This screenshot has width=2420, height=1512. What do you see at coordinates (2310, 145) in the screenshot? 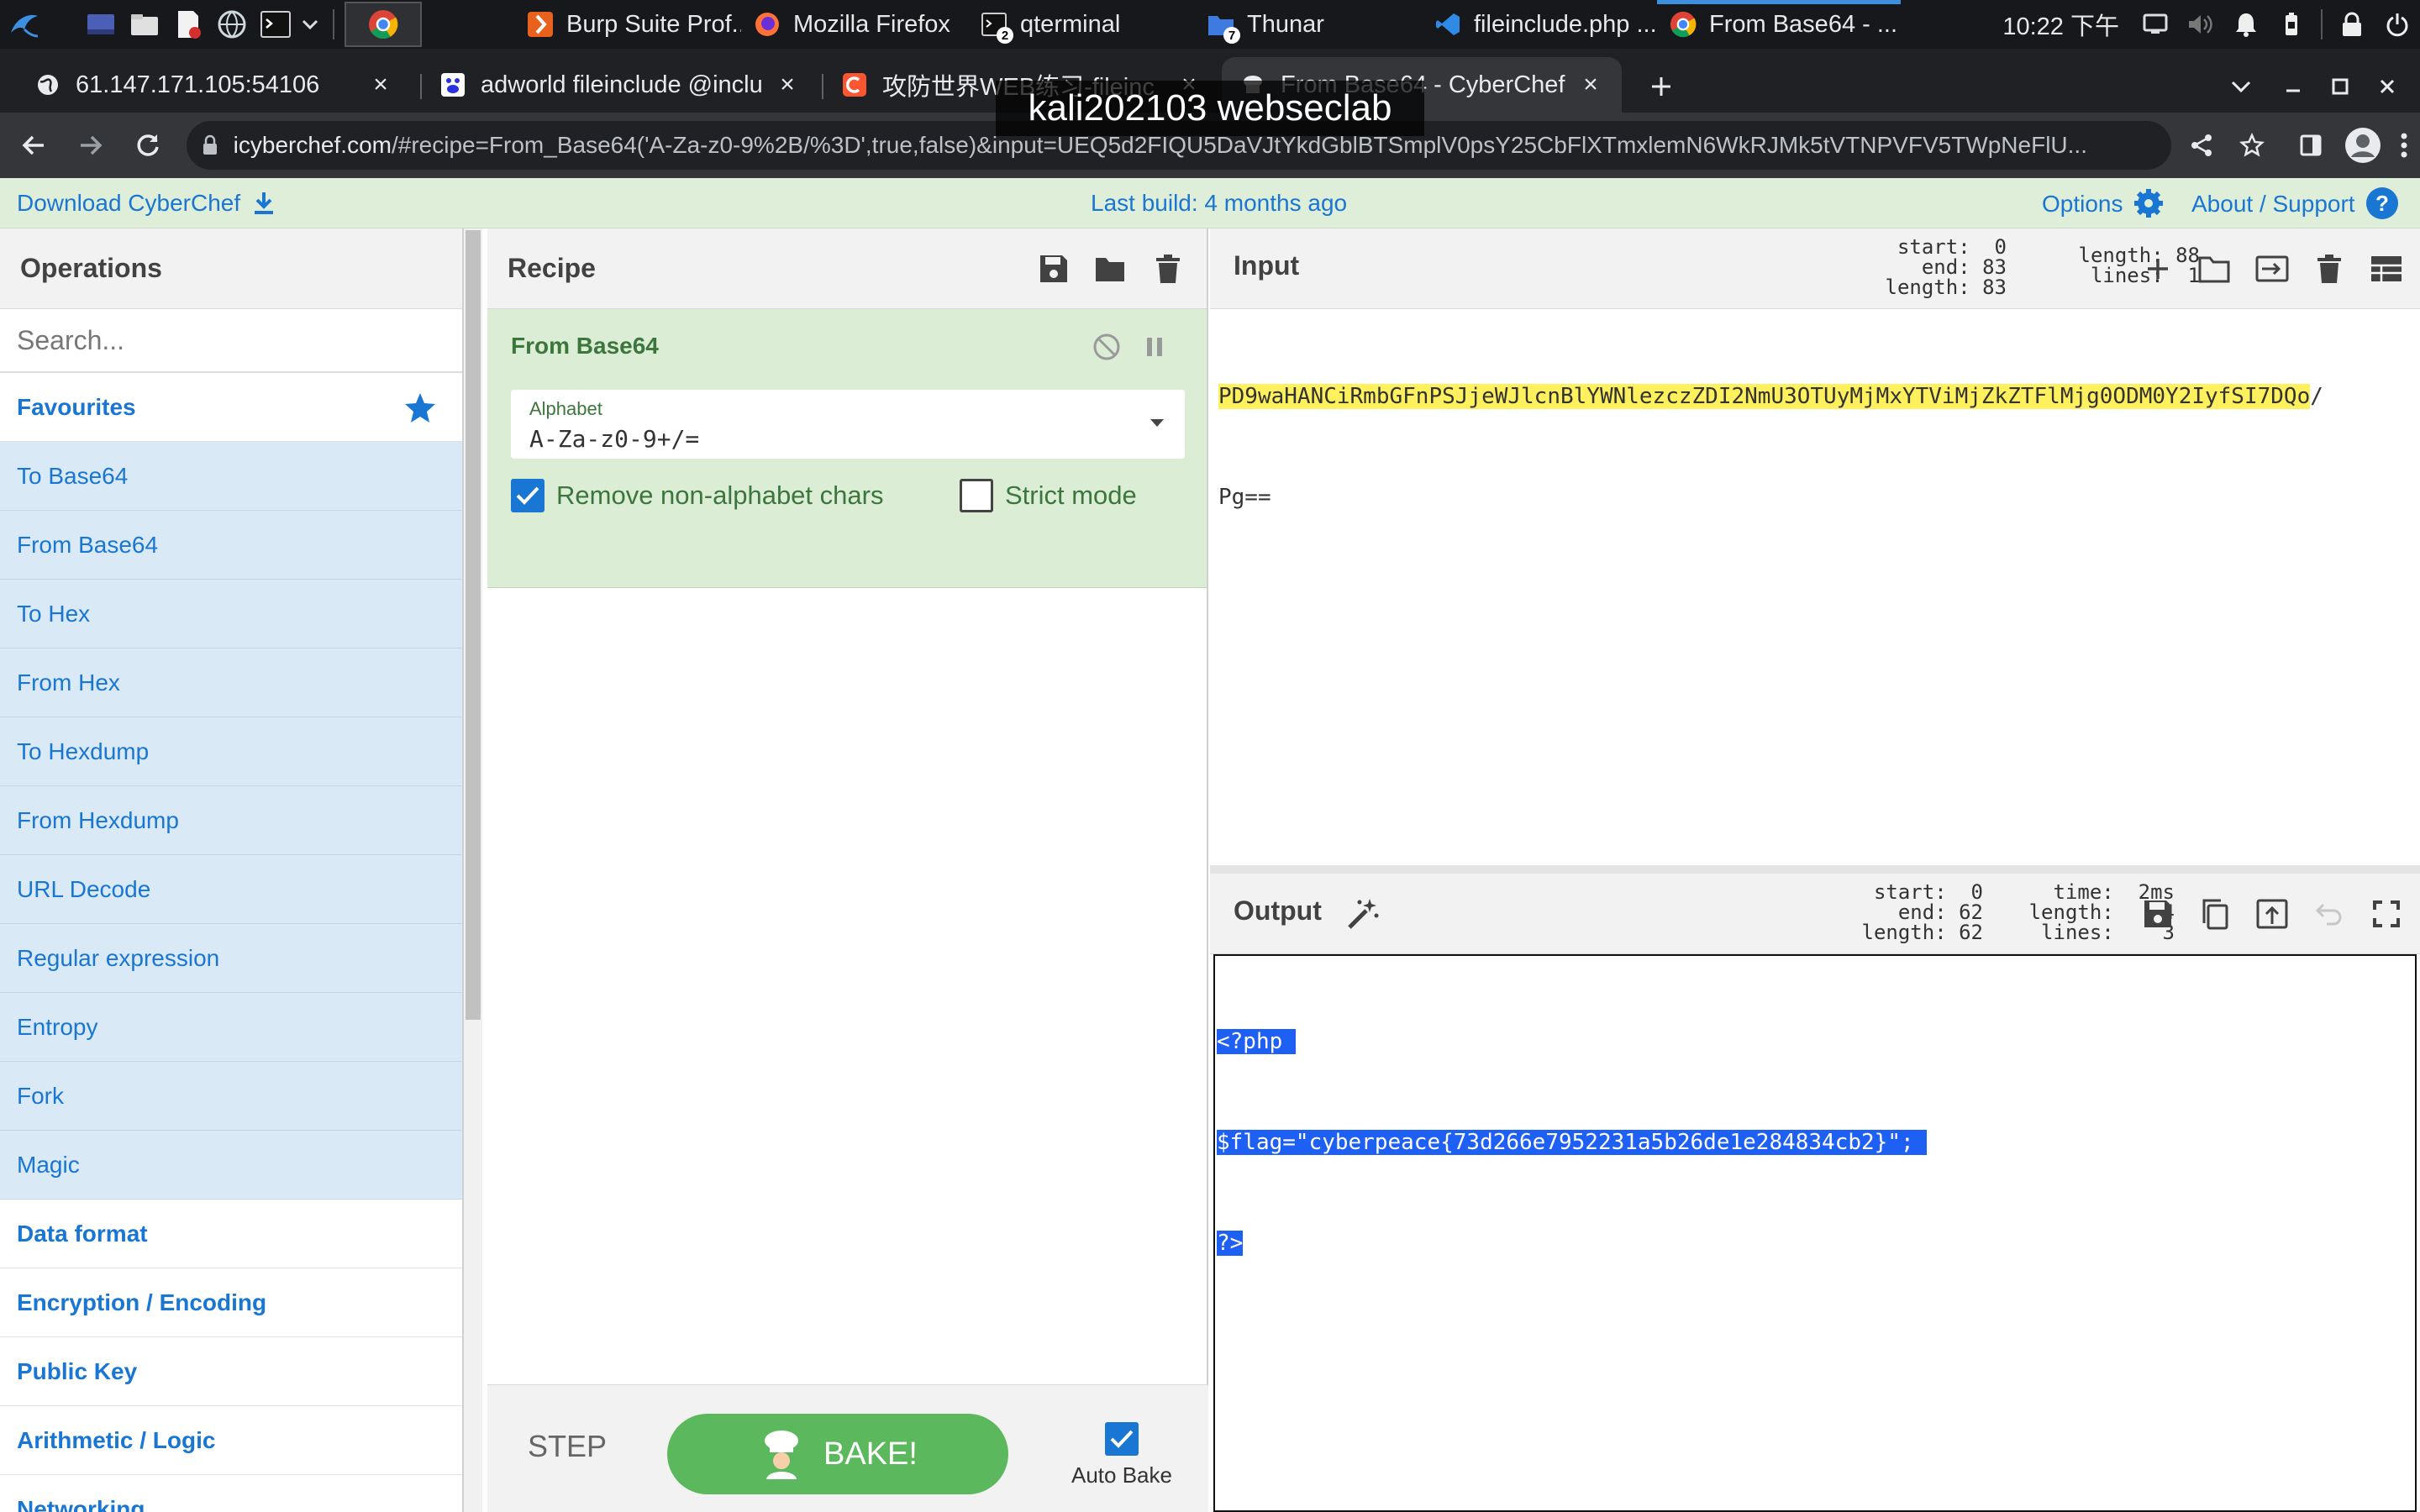
I see `side-panel-icon` at bounding box center [2310, 145].